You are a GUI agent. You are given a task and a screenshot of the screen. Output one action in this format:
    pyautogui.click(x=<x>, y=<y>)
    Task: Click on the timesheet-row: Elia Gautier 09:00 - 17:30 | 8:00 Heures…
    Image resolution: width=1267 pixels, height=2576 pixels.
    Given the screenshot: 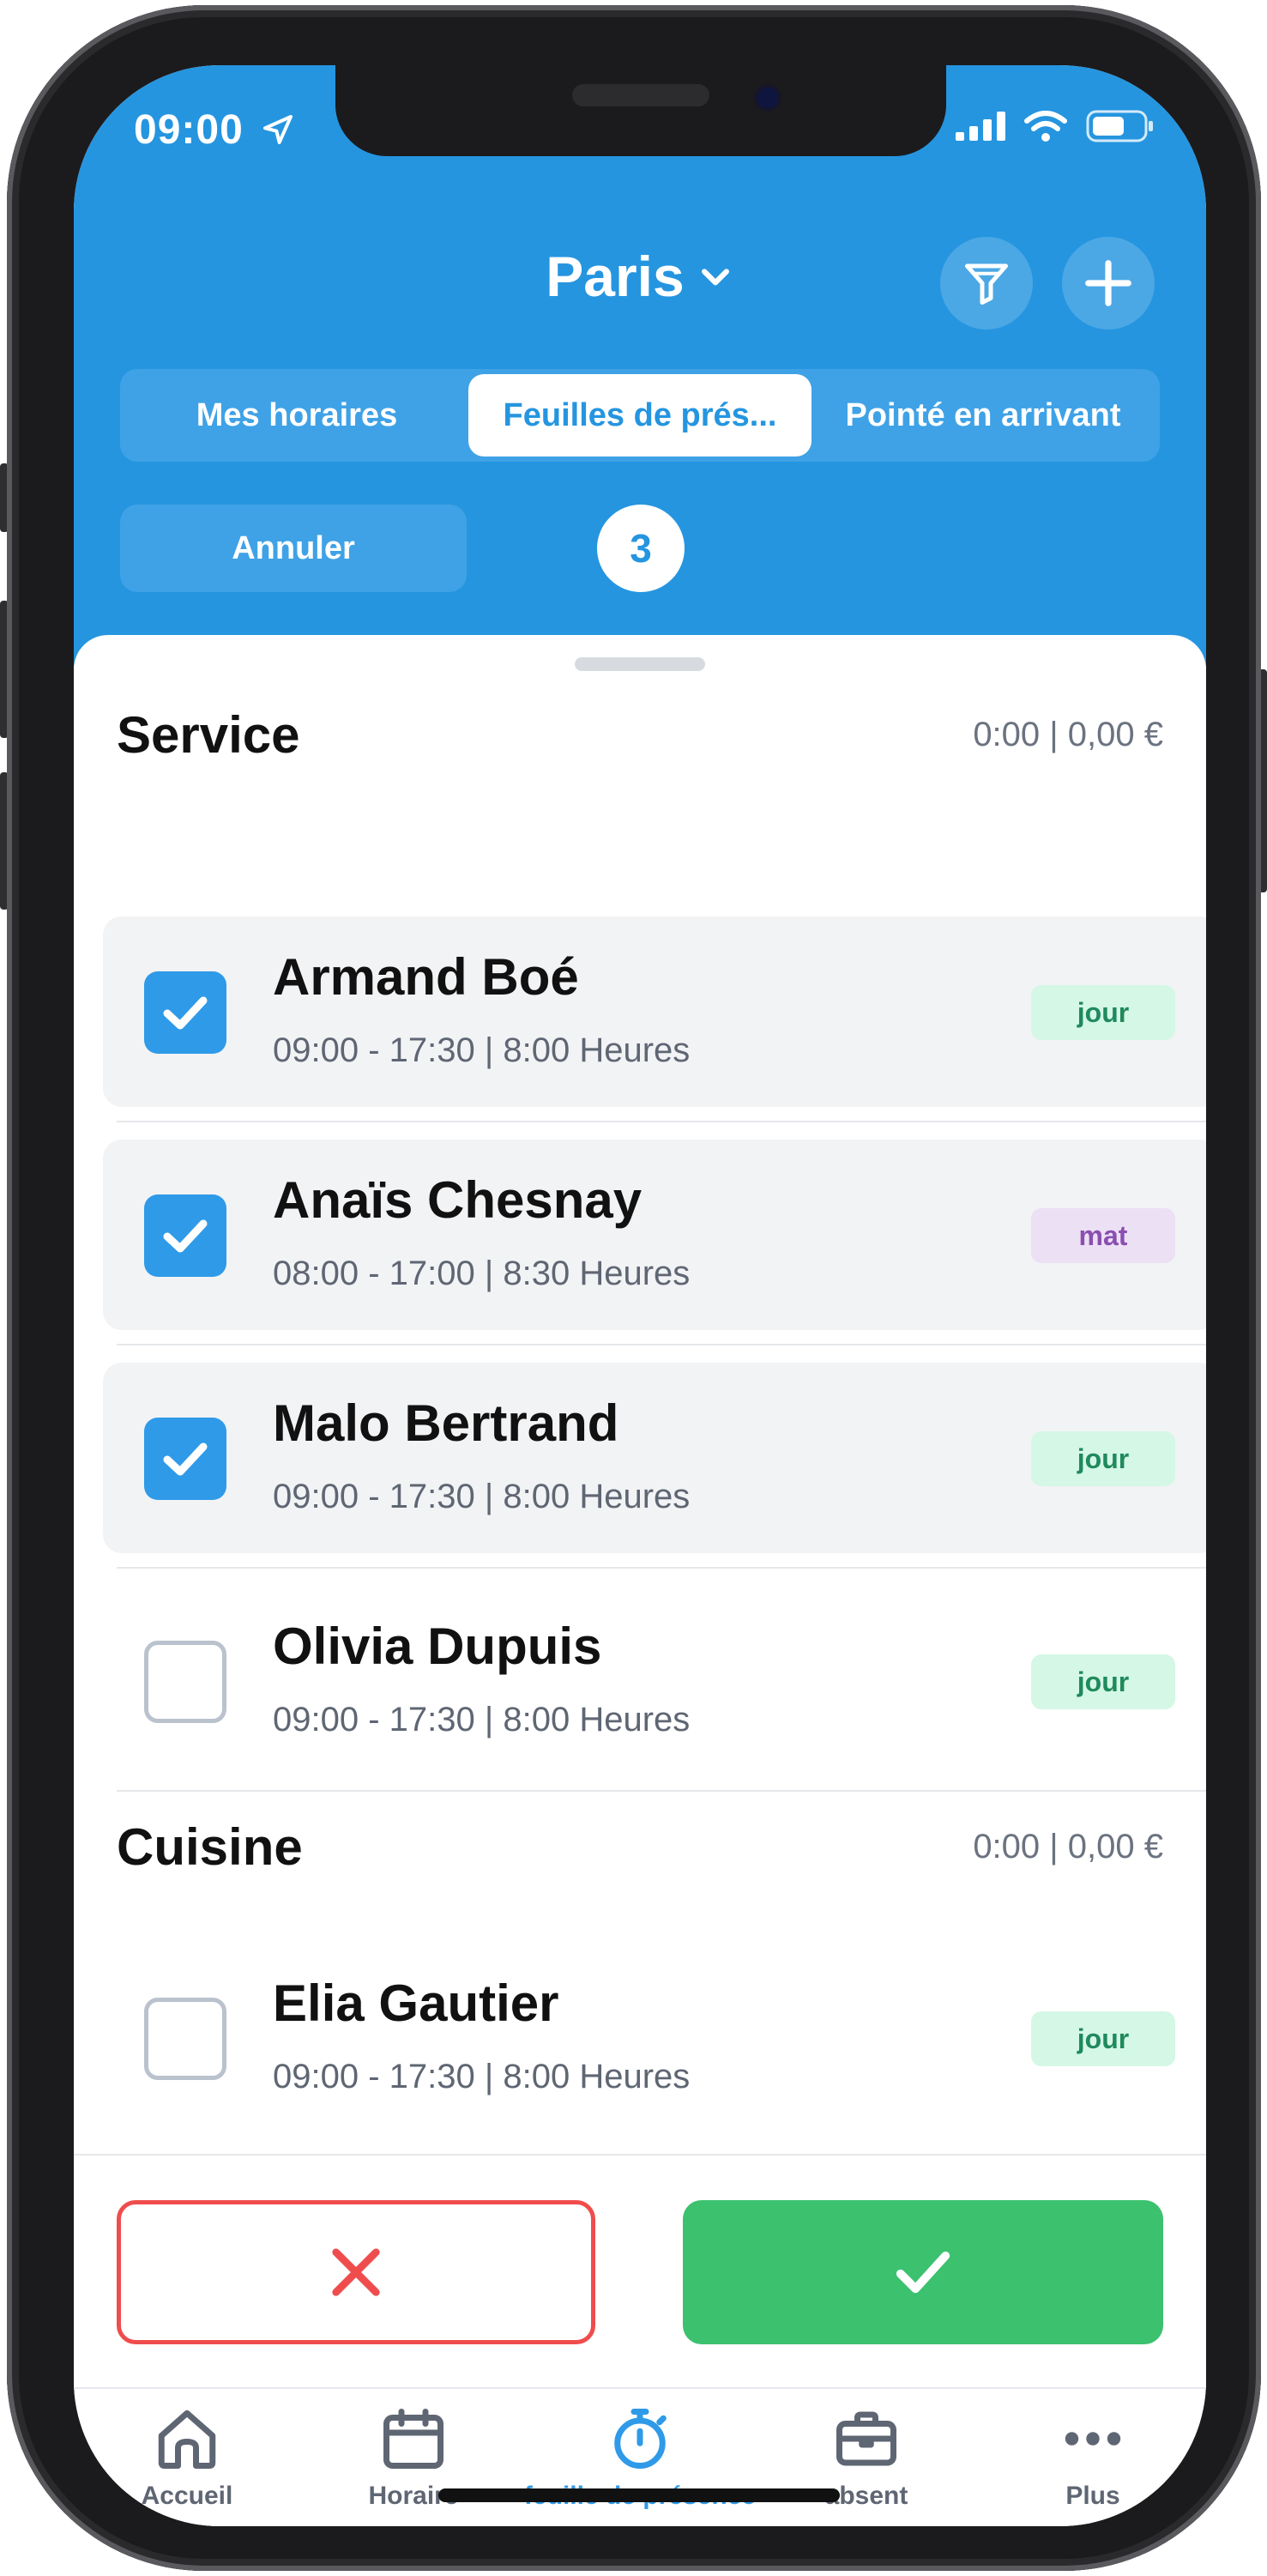 What is the action you would take?
    pyautogui.click(x=654, y=2038)
    